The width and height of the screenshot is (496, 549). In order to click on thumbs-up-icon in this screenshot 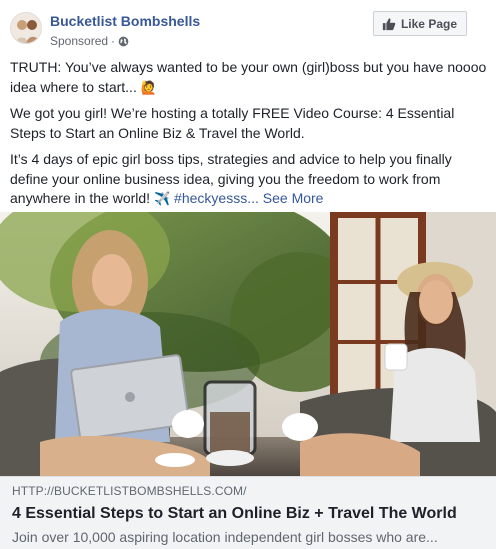, I will do `click(389, 24)`.